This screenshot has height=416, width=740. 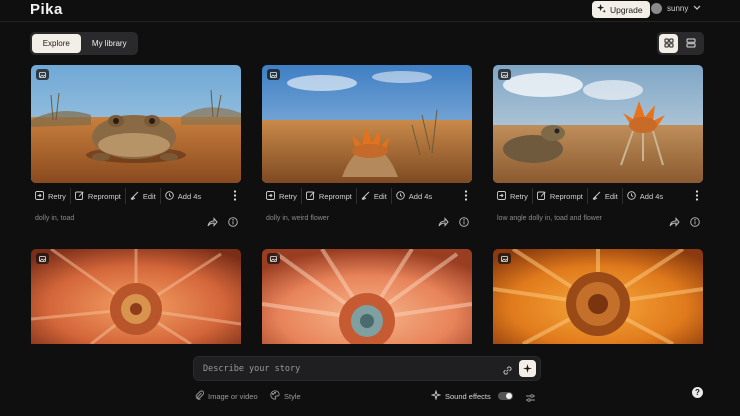 What do you see at coordinates (46, 9) in the screenshot?
I see `pika-logo: Pika` at bounding box center [46, 9].